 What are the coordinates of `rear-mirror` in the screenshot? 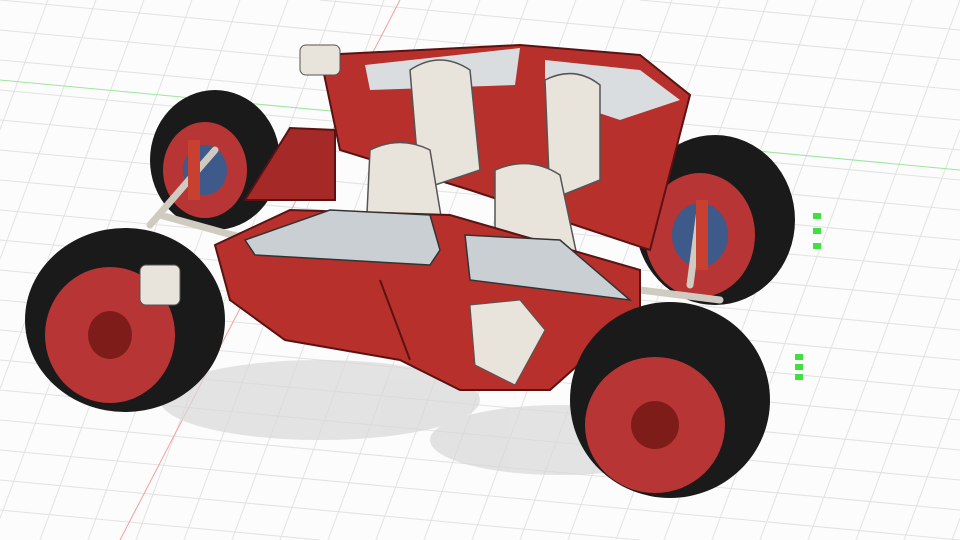 It's located at (320, 60).